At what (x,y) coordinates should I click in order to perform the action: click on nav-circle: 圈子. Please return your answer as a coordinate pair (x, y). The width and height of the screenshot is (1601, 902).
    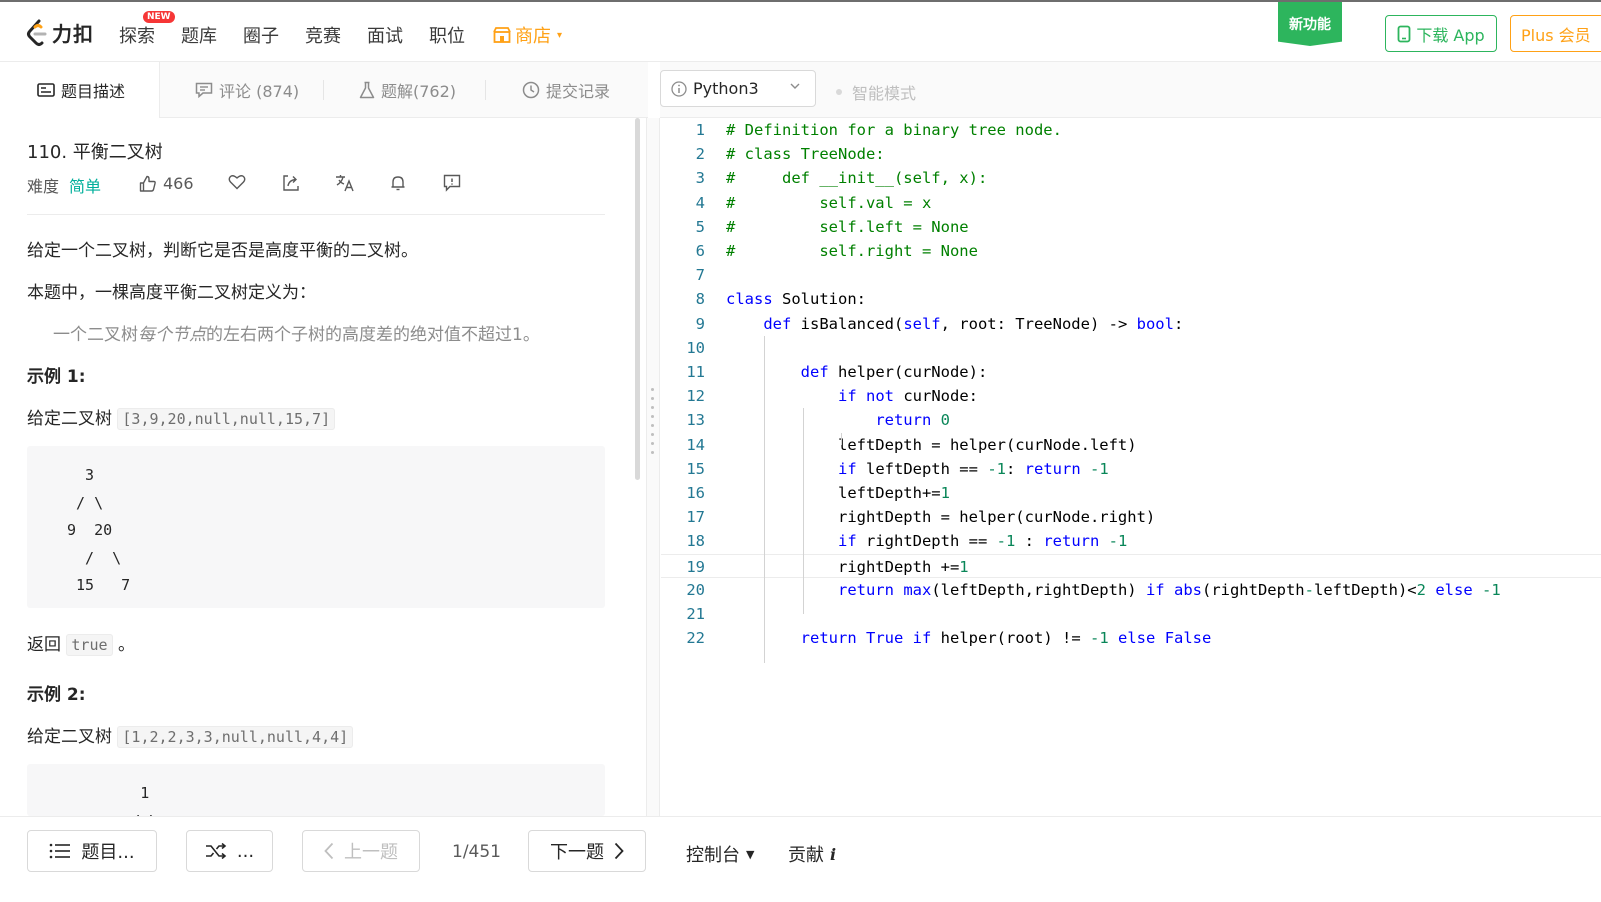
    Looking at the image, I should click on (261, 35).